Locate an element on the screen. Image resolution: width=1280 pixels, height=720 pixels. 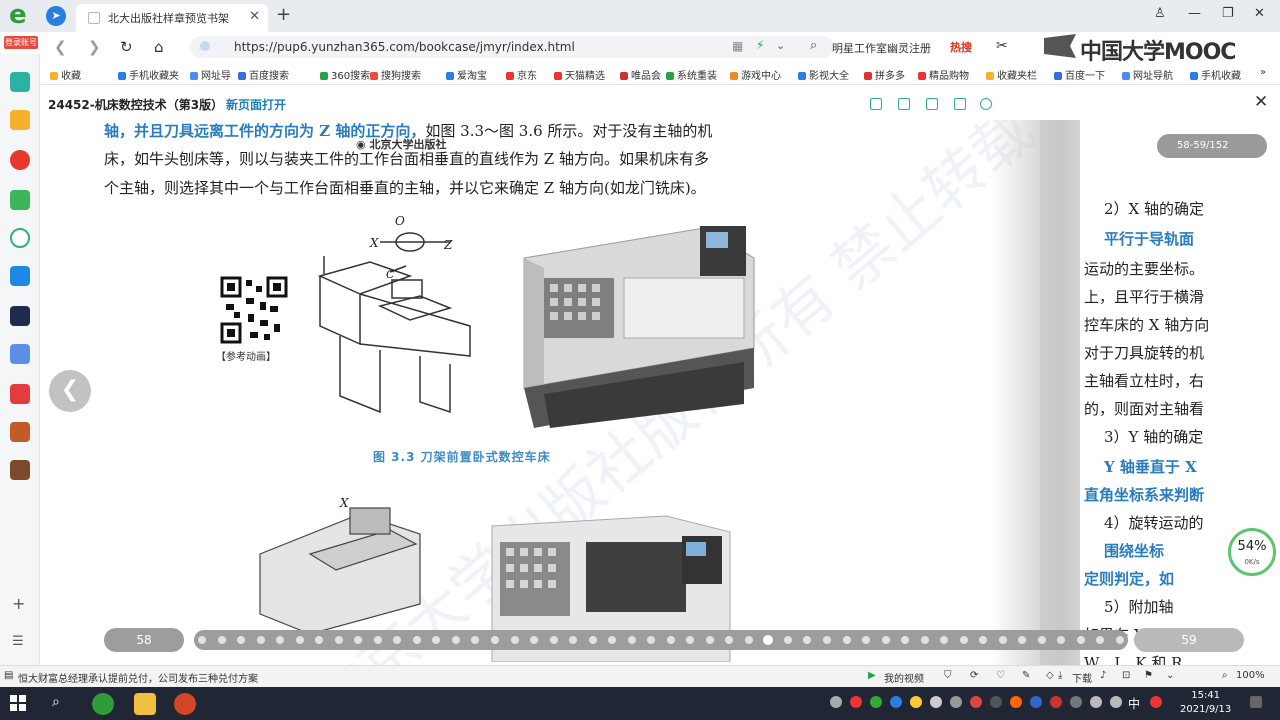
bookmark-item: 天猫精选 is located at coordinates (579, 74).